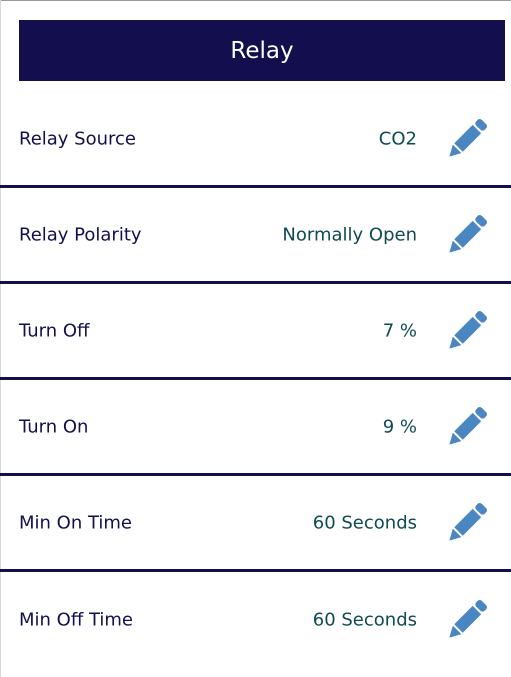 This screenshot has height=677, width=511. I want to click on edit-min-on-time-button, so click(467, 523).